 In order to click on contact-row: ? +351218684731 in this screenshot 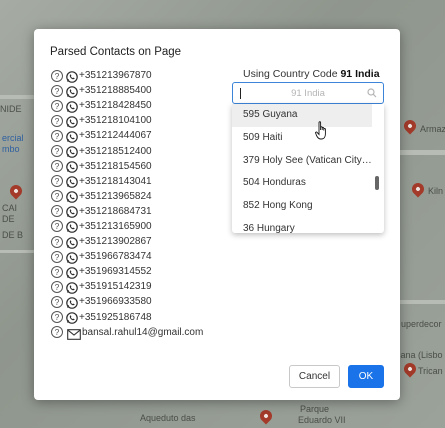, I will do `click(127, 211)`.